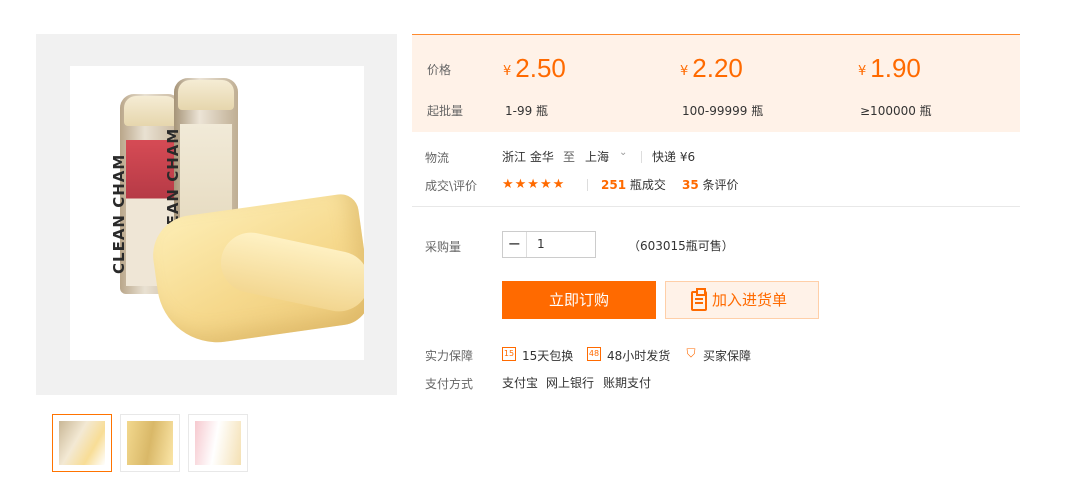 The image size is (1071, 501). I want to click on quantity-input: 1, so click(541, 244).